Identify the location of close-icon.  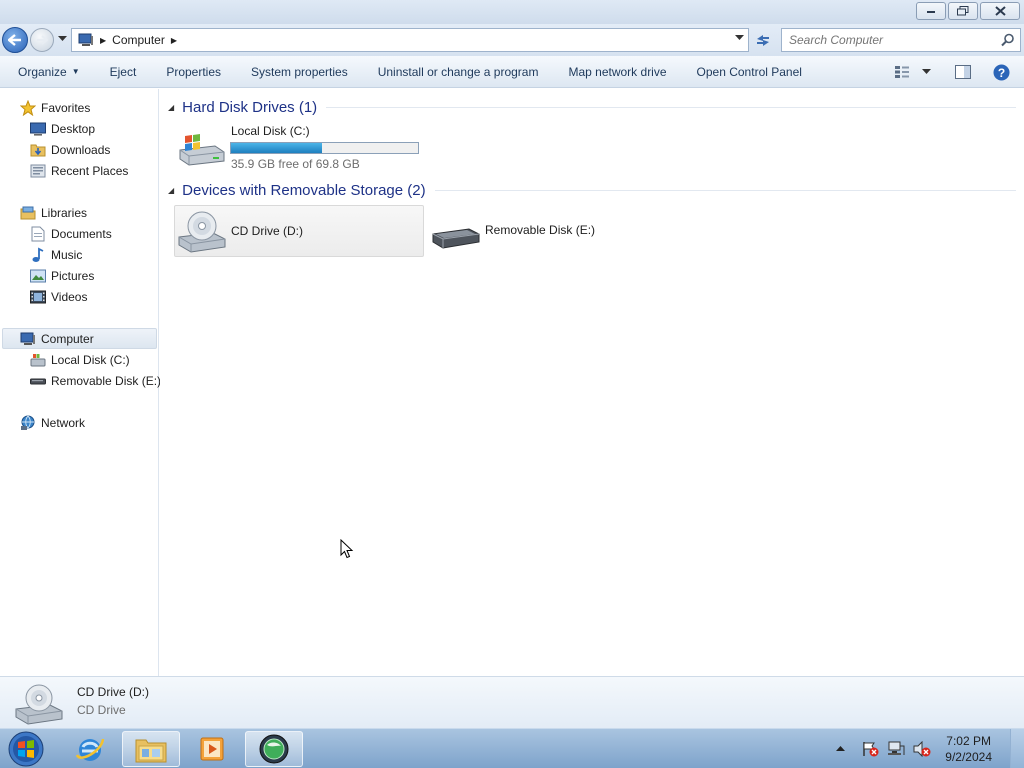
(1000, 11).